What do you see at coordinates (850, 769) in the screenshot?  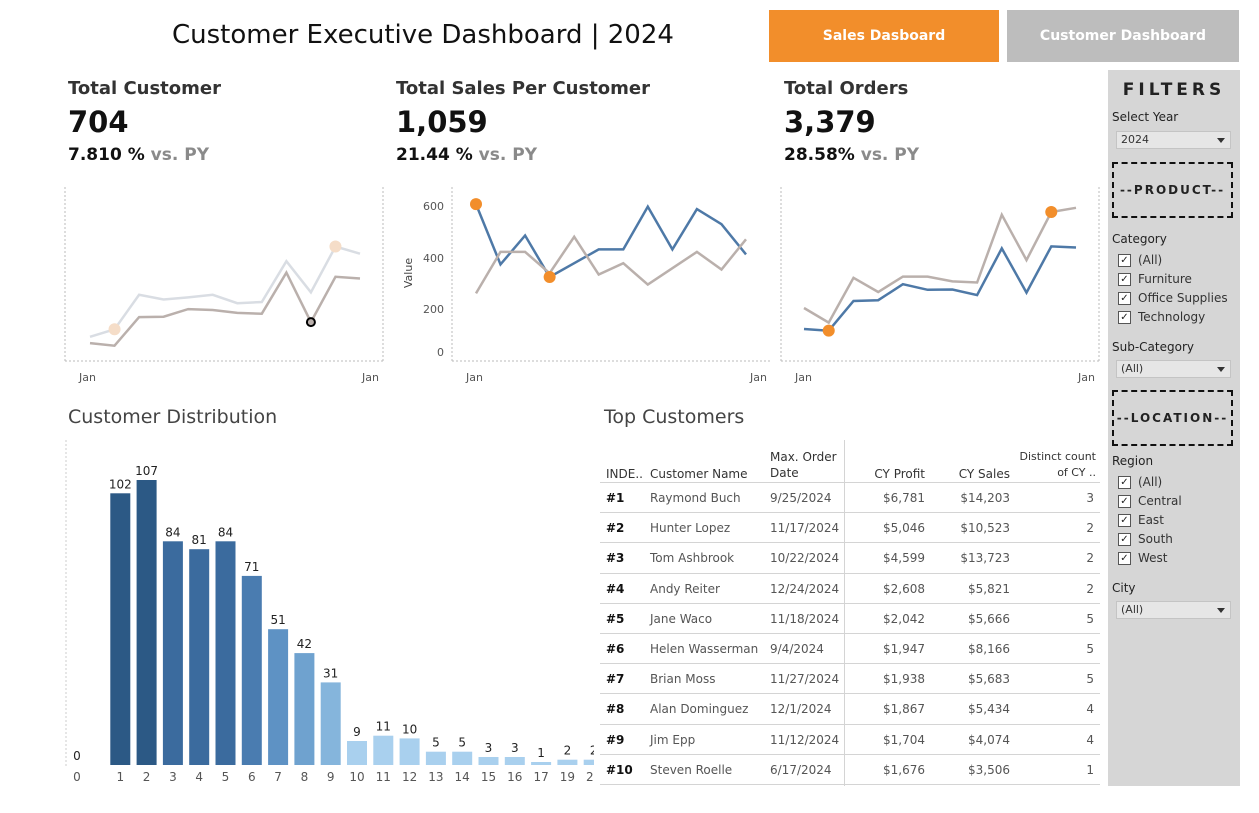 I see `table-row: #10 Steven Roelle 6/17/2024 $1,676 $3,506 1` at bounding box center [850, 769].